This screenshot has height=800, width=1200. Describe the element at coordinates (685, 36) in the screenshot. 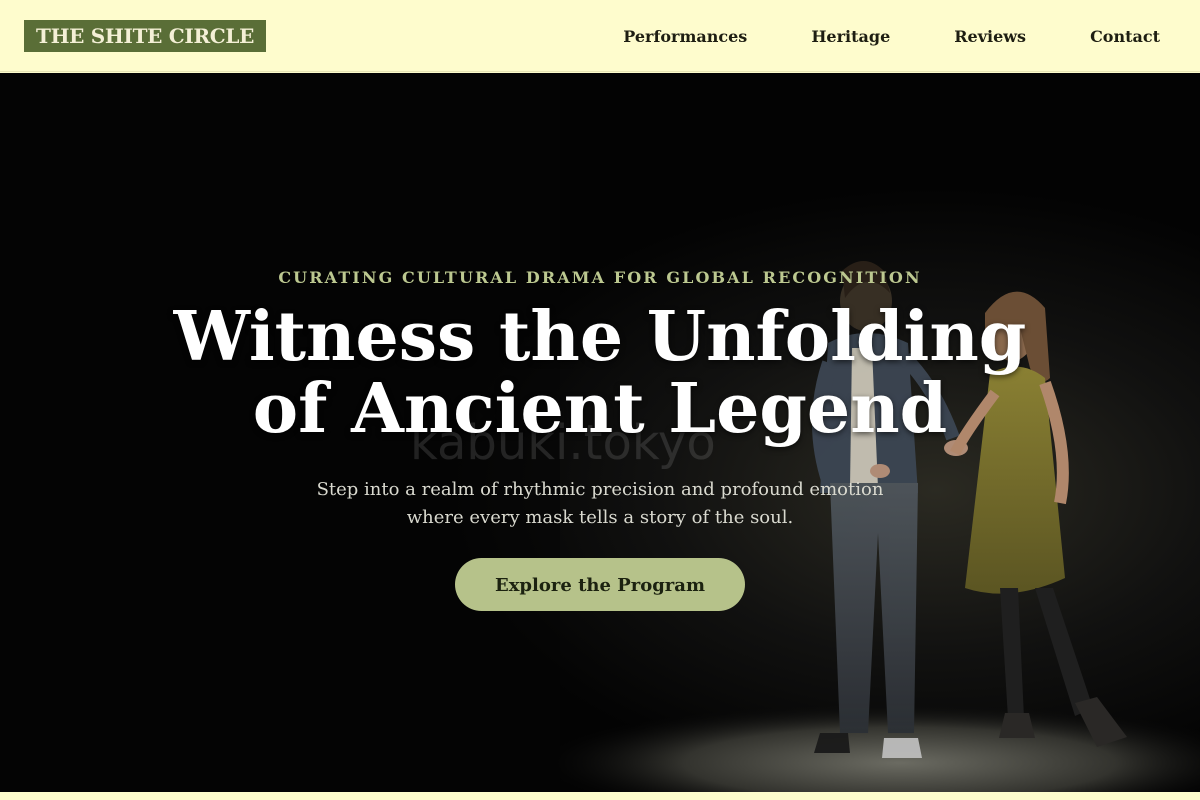

I see `nav-link-performances: Performances` at that location.